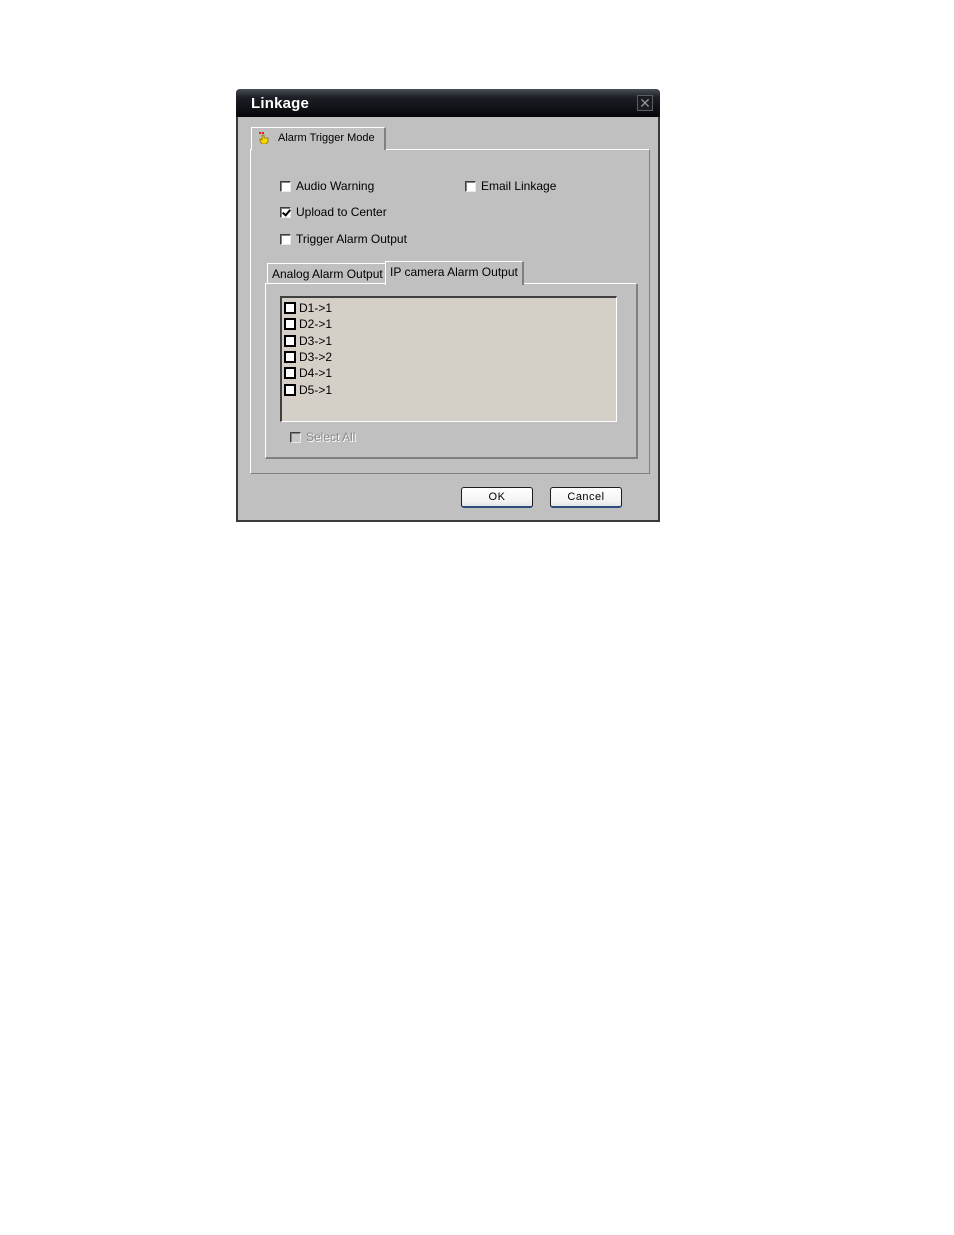 This screenshot has width=954, height=1235. I want to click on audio-warning-option: Audio Warning, so click(327, 186).